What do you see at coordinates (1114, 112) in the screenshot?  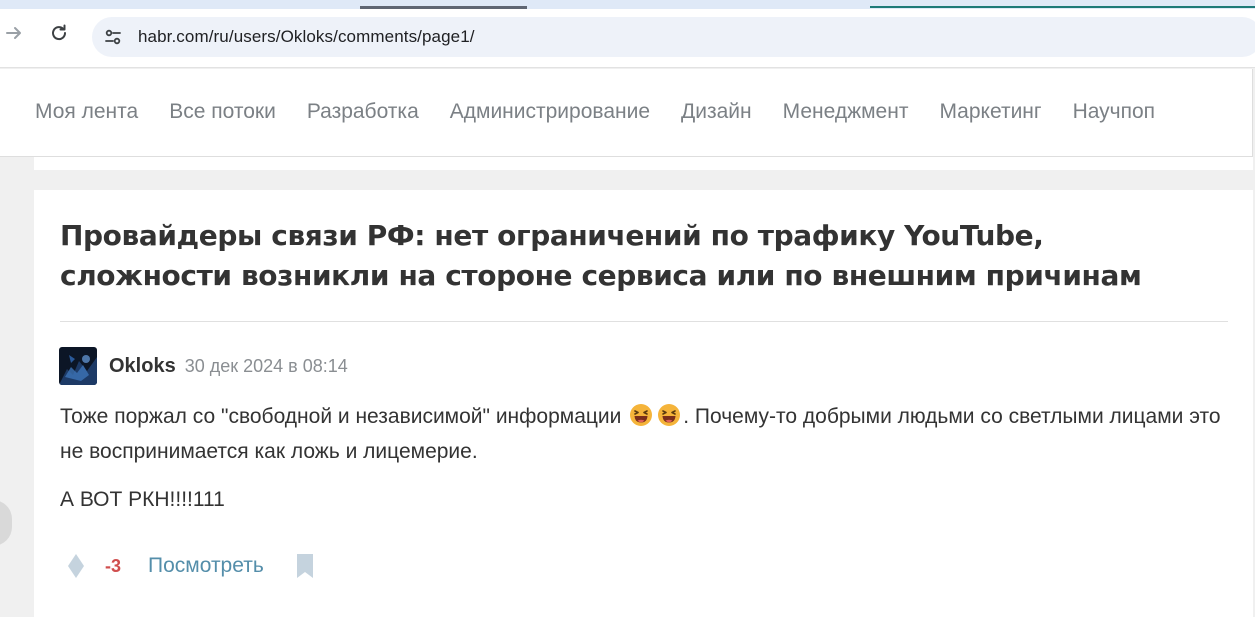 I see `nav-item-popsci: Научпоп` at bounding box center [1114, 112].